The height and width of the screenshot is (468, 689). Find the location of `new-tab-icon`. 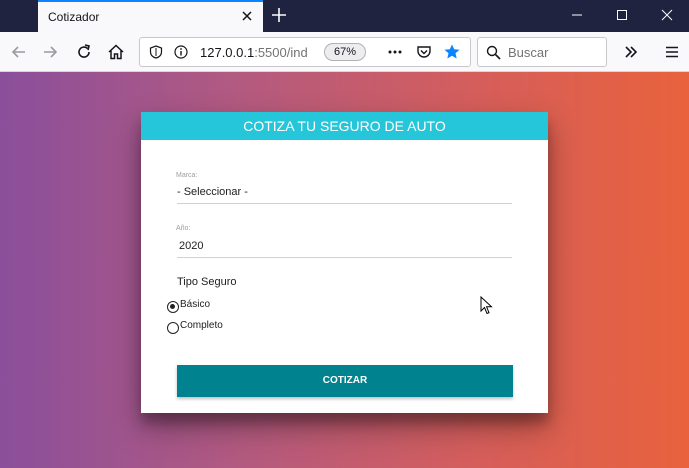

new-tab-icon is located at coordinates (279, 15).